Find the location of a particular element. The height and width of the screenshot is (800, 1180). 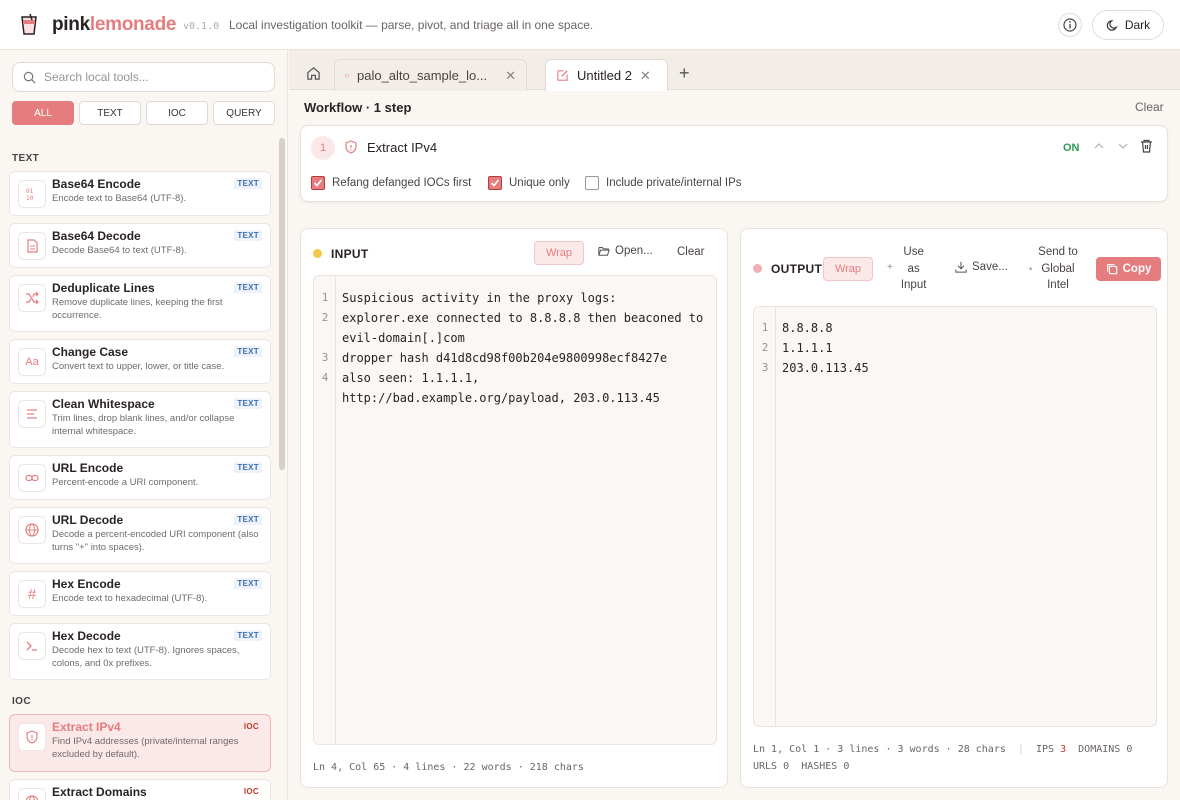

tab-palo-alto-sample: palo_alto_sample_lo... ✕ is located at coordinates (430, 75).